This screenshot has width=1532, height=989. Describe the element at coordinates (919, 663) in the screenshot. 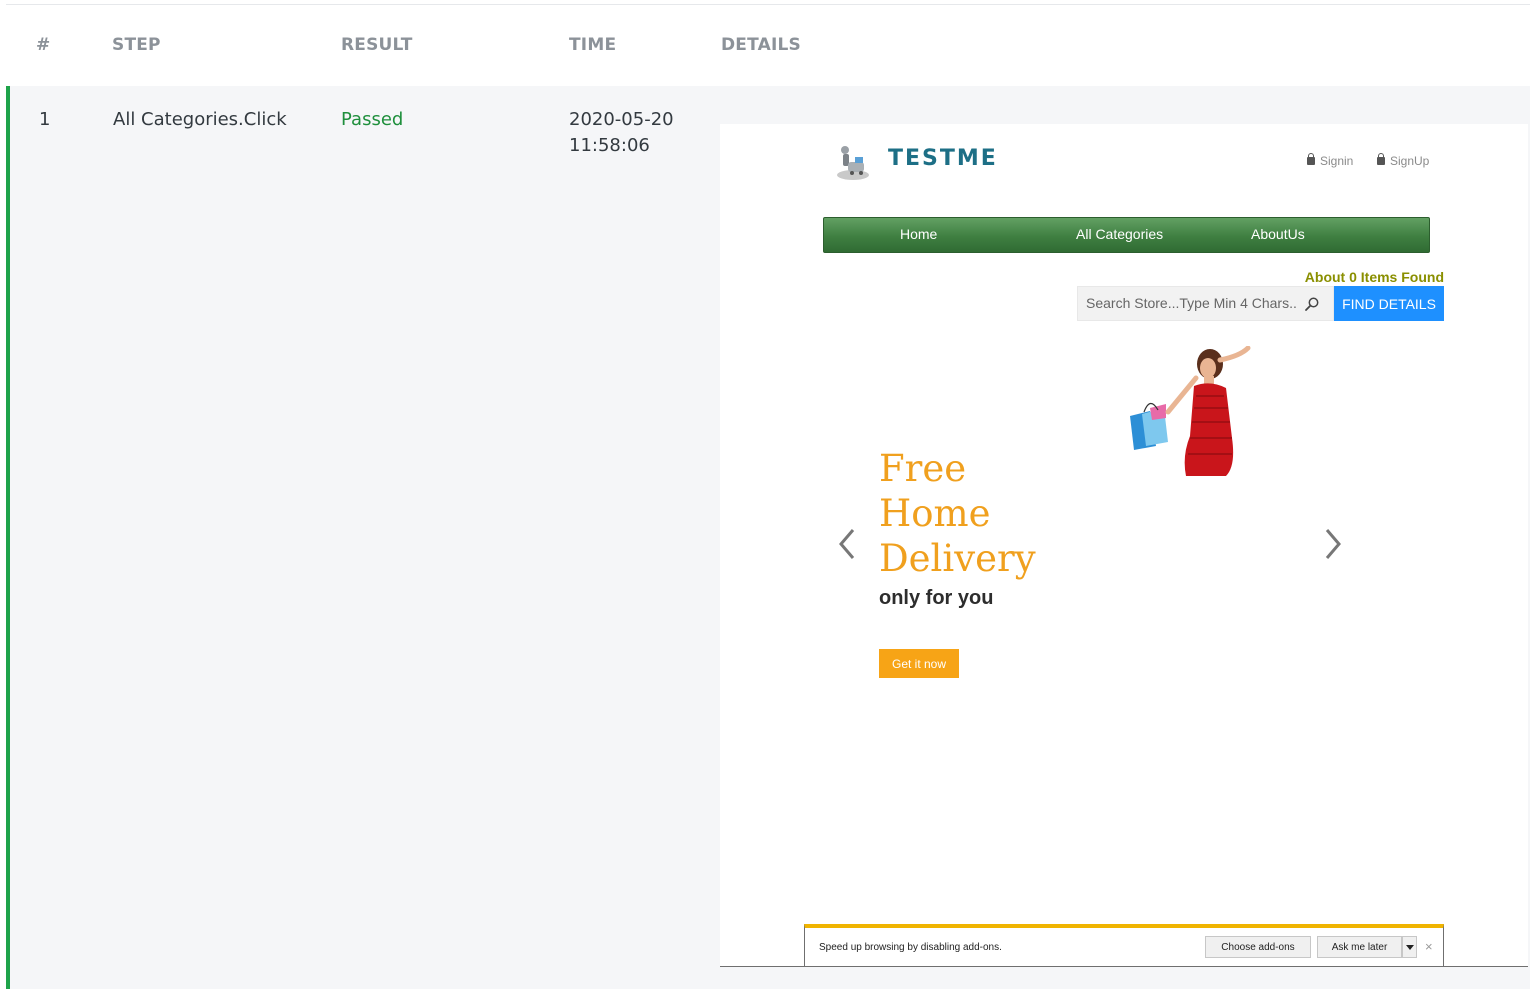

I see `get-it-now-button: Get it now` at that location.